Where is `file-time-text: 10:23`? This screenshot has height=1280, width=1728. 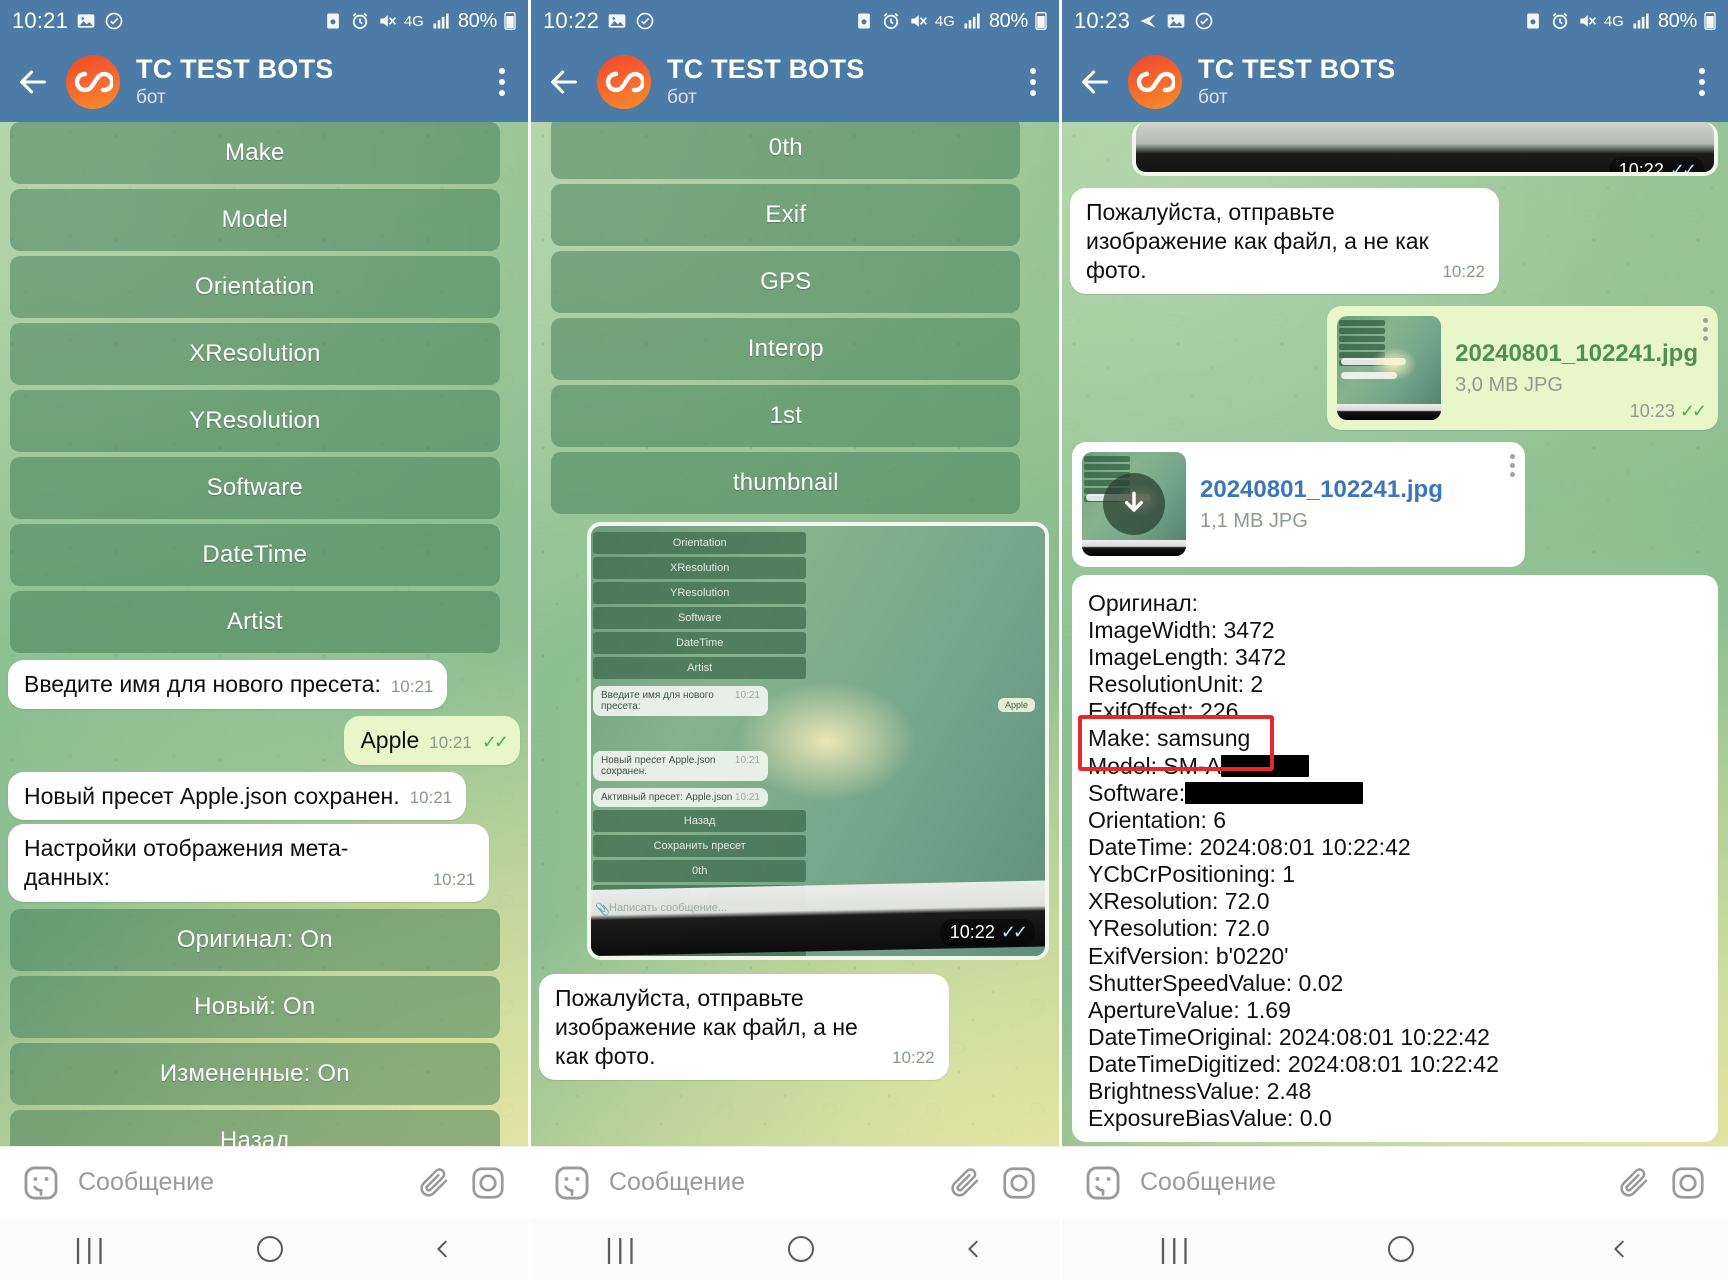
file-time-text: 10:23 is located at coordinates (1652, 411).